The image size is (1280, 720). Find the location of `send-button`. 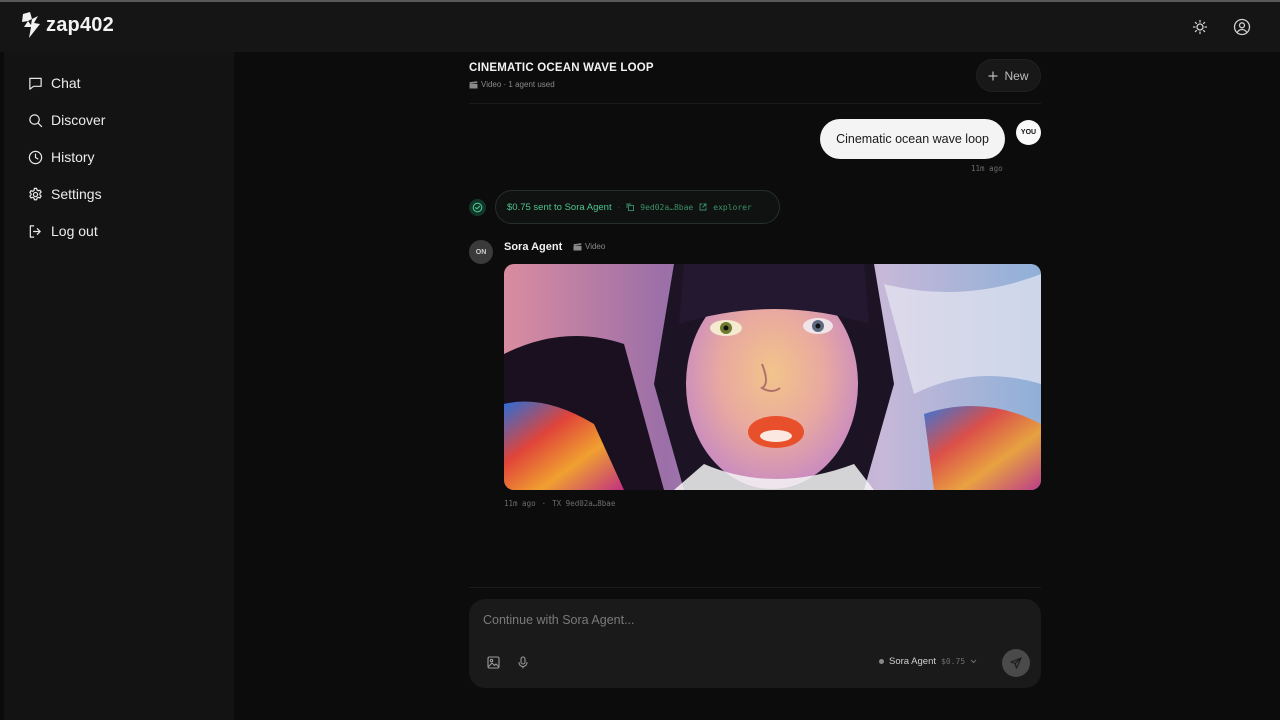

send-button is located at coordinates (1016, 663).